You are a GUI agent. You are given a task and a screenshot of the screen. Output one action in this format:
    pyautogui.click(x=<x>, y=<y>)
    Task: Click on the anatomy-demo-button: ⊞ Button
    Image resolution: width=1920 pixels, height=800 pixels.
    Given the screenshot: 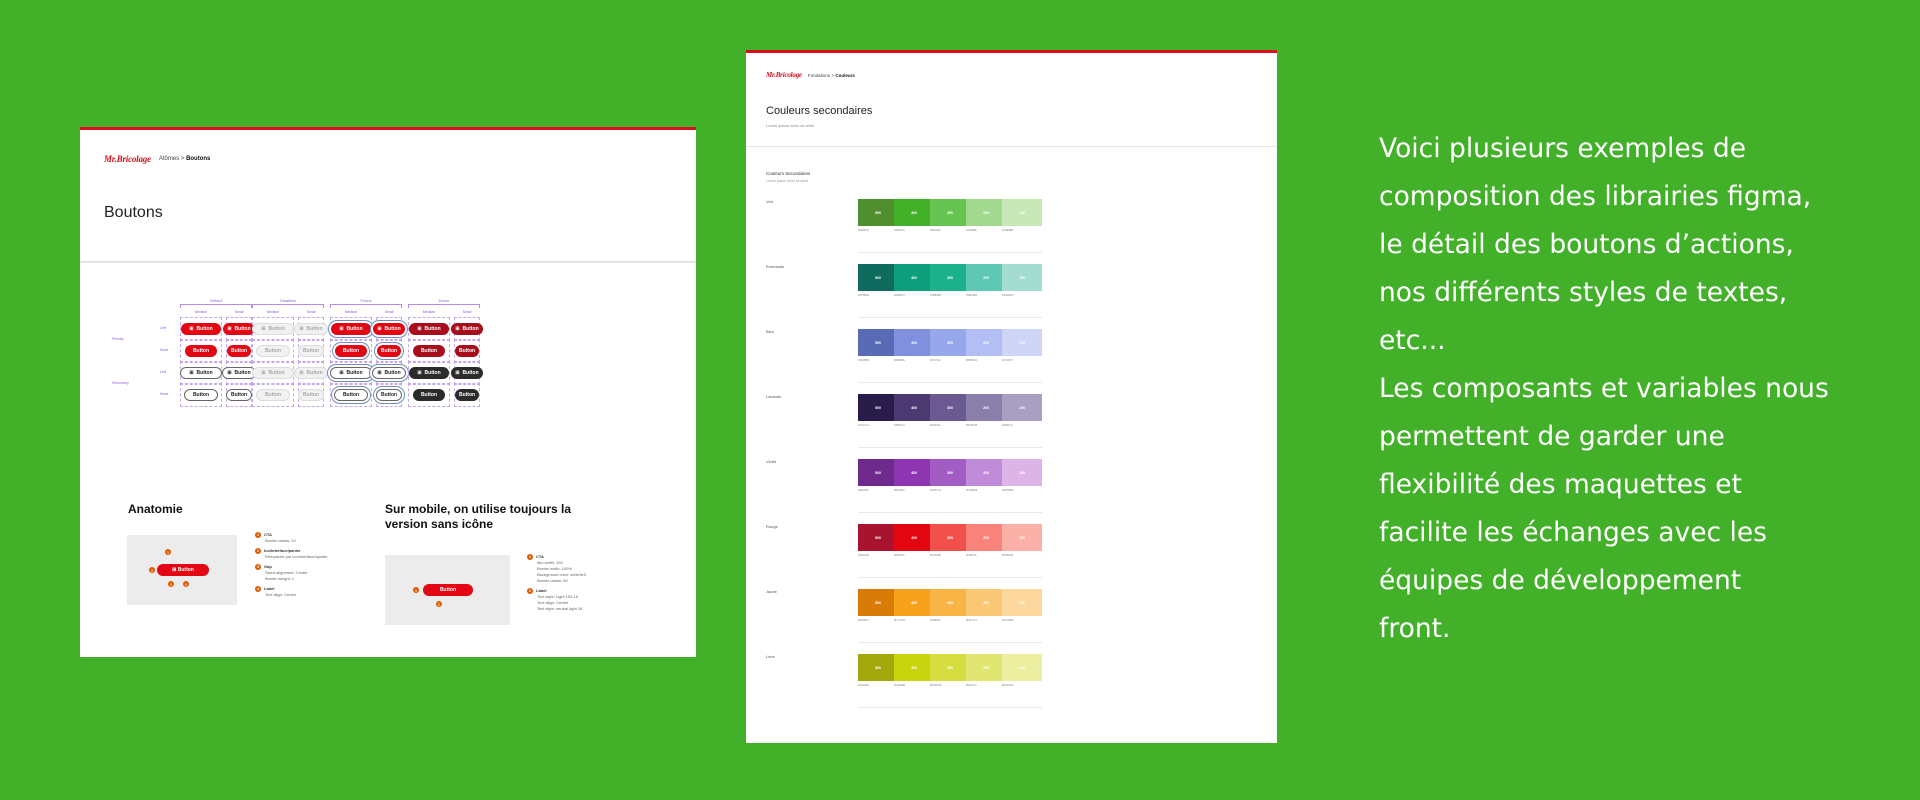 What is the action you would take?
    pyautogui.click(x=183, y=570)
    